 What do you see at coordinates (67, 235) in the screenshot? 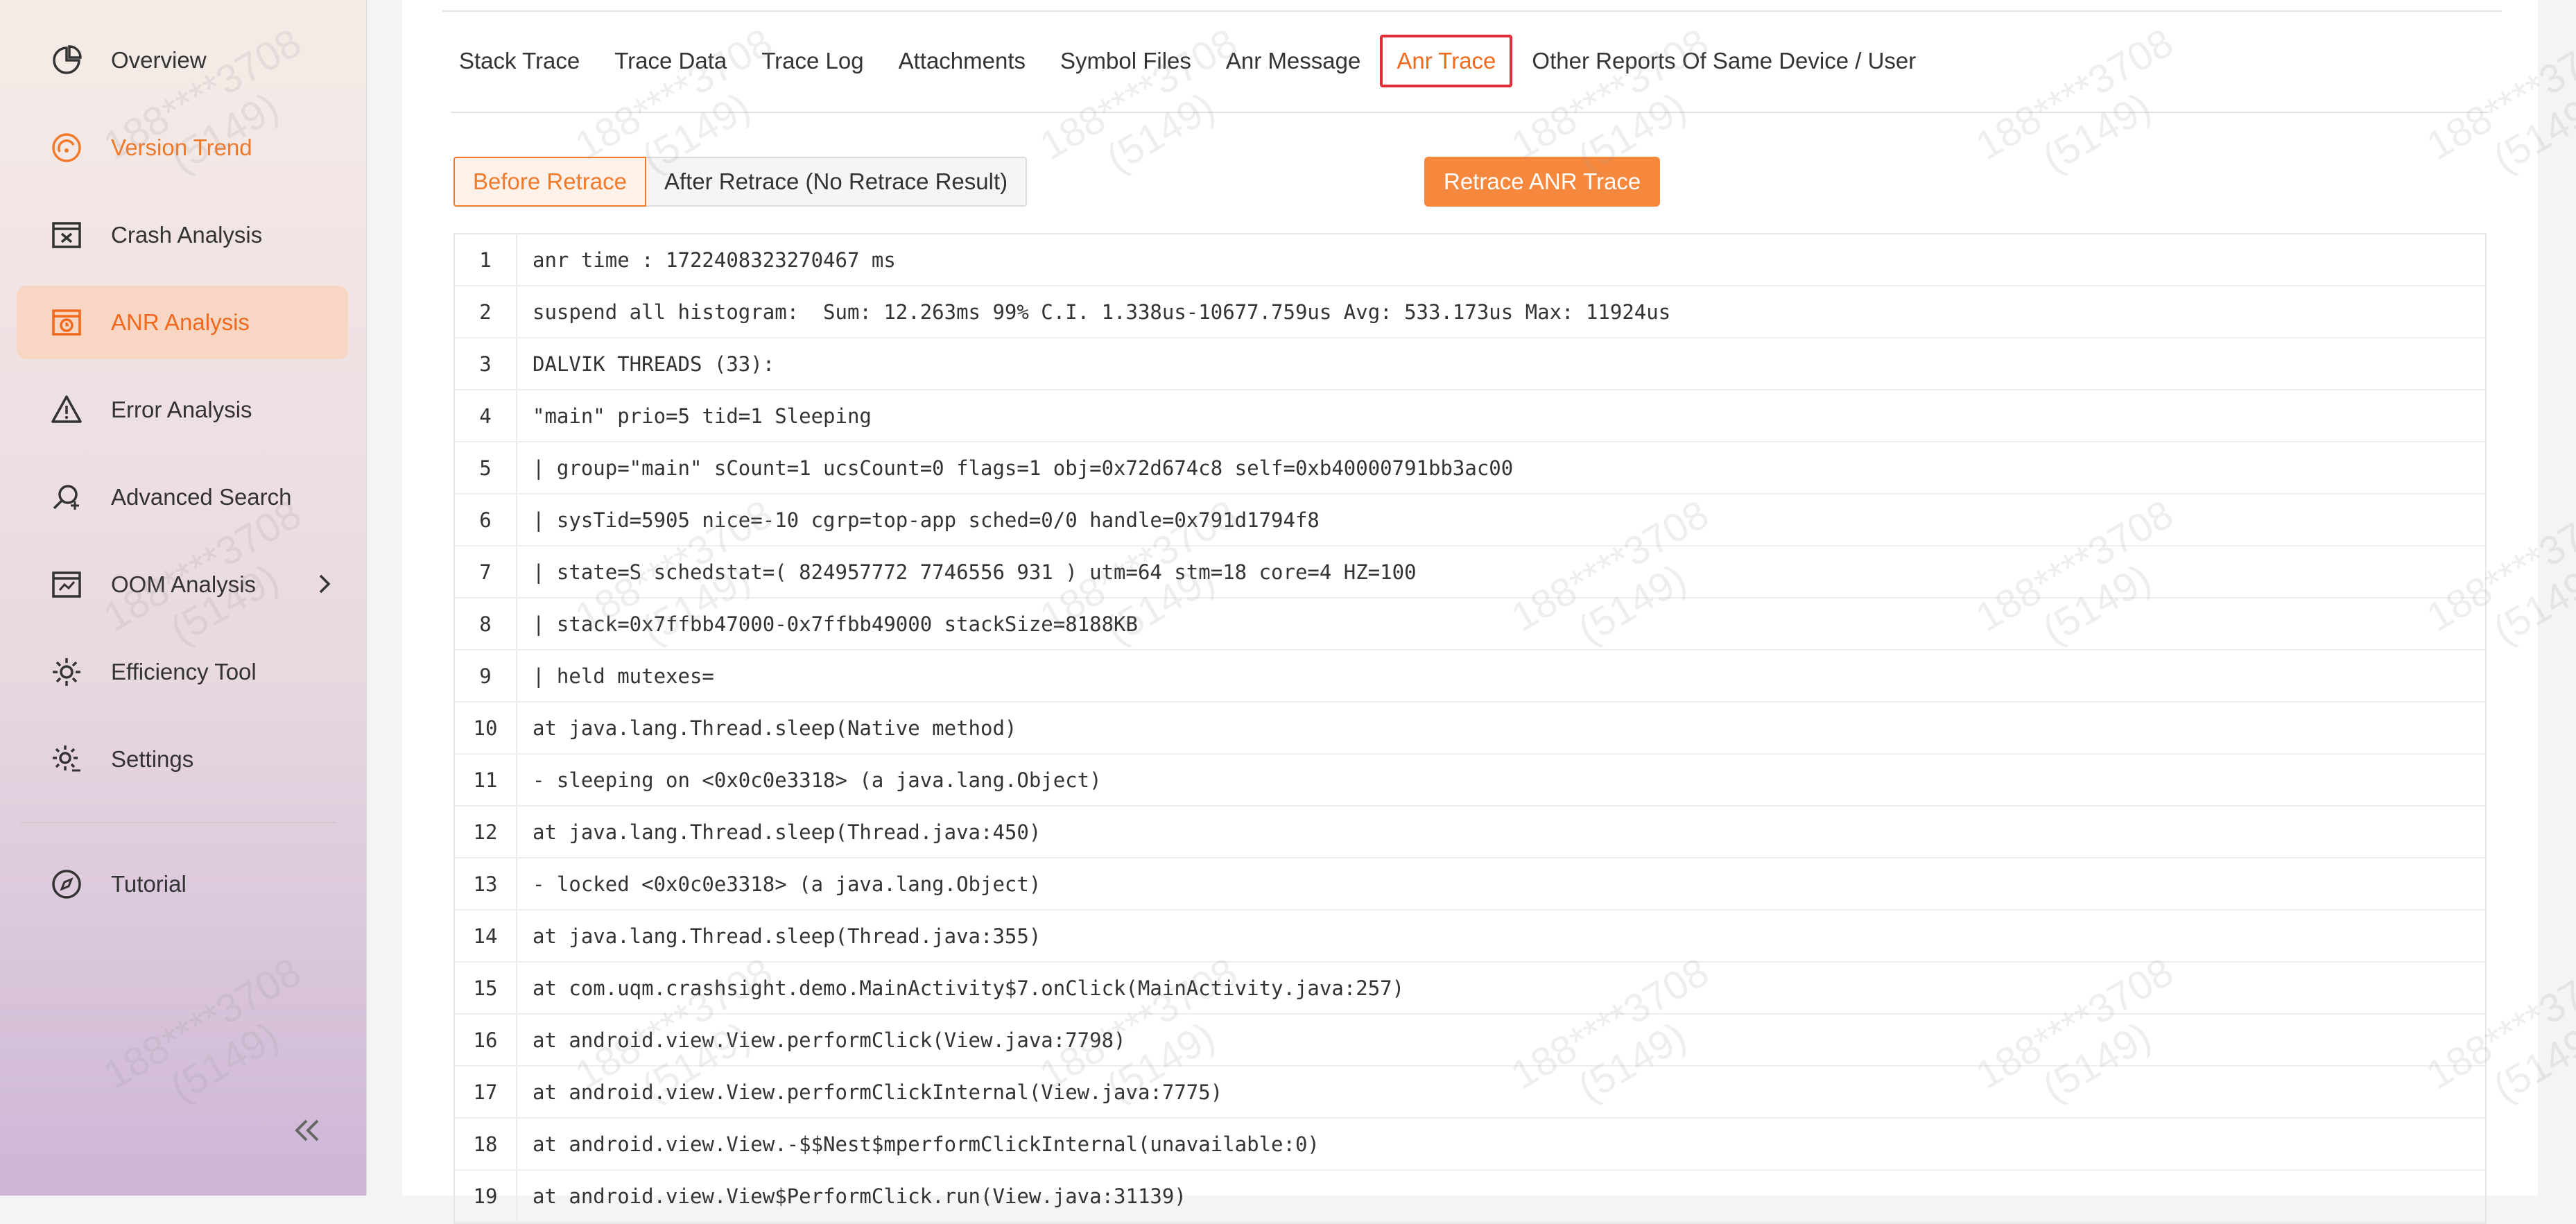
I see `crash-analysis-icon` at bounding box center [67, 235].